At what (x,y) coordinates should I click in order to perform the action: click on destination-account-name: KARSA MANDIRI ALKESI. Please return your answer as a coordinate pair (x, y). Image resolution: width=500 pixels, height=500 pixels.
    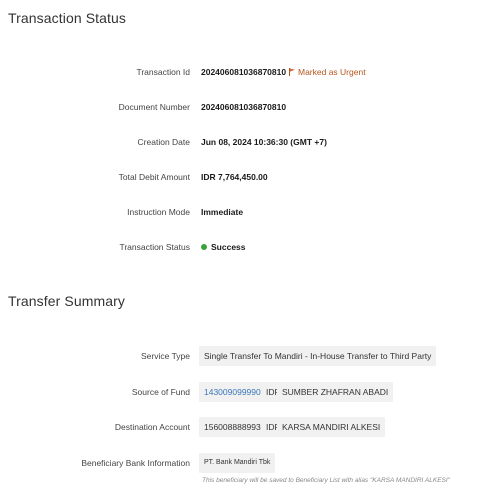
    Looking at the image, I should click on (331, 427).